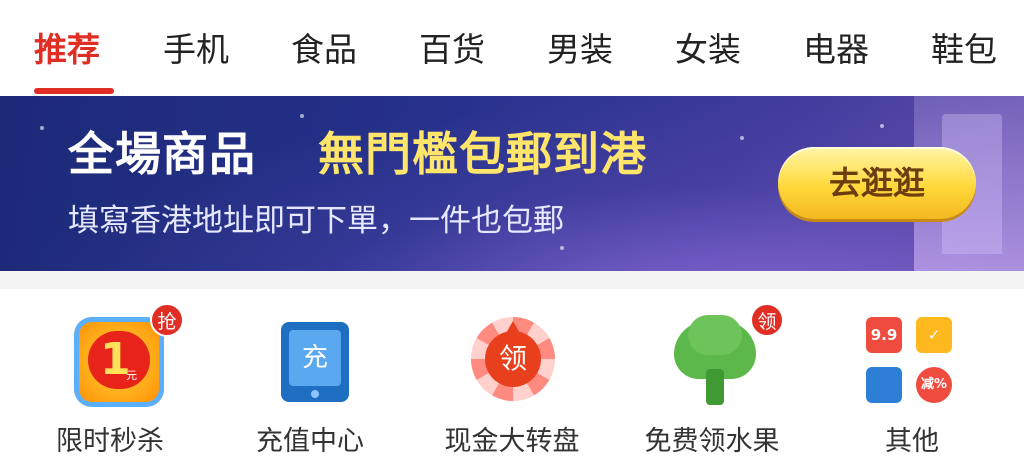 Image resolution: width=1024 pixels, height=474 pixels. What do you see at coordinates (912, 363) in the screenshot?
I see `more-grid-icon: 9.9 ✓ 减%` at bounding box center [912, 363].